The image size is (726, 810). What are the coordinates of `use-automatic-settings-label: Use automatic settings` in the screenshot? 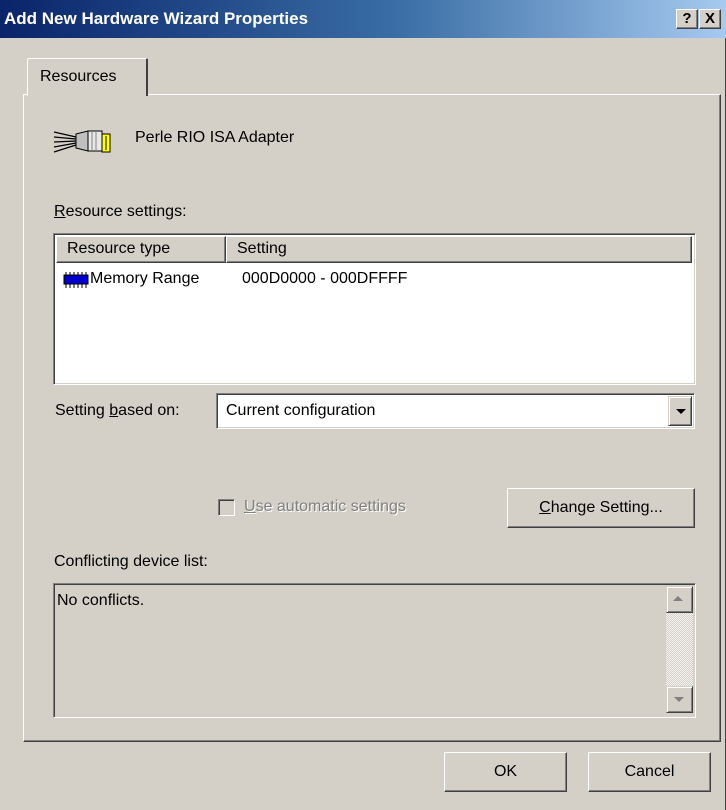 It's located at (325, 506).